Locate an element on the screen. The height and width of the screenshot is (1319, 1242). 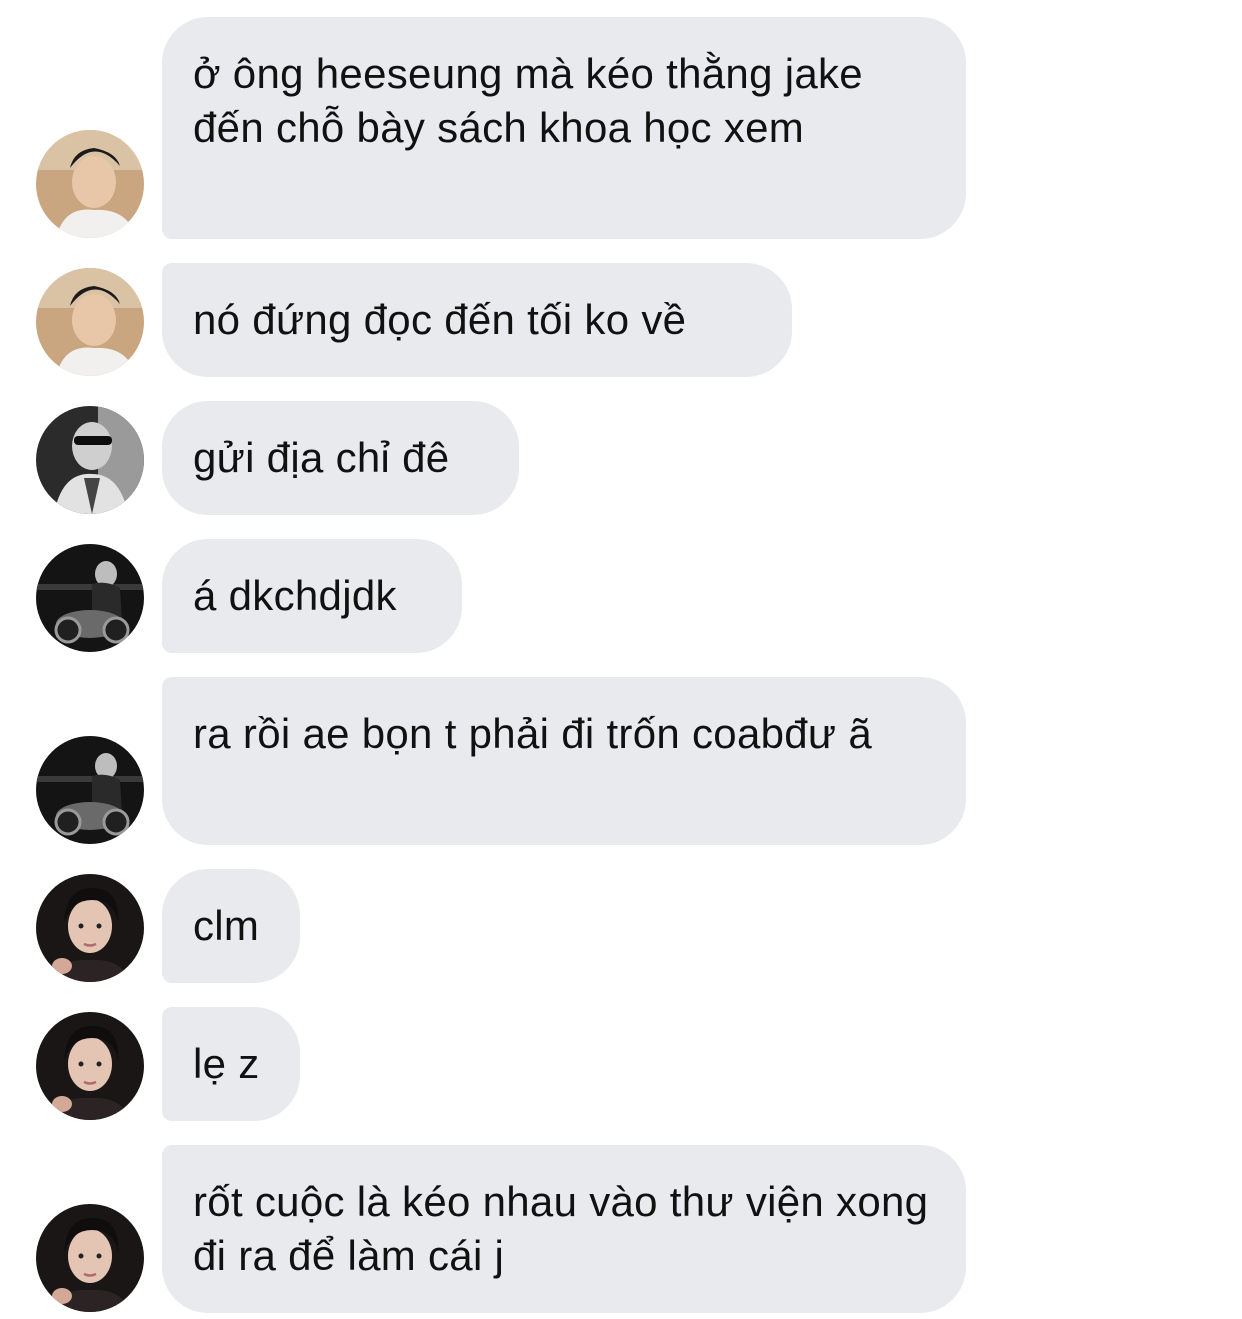
message-bubble: clm is located at coordinates (231, 926).